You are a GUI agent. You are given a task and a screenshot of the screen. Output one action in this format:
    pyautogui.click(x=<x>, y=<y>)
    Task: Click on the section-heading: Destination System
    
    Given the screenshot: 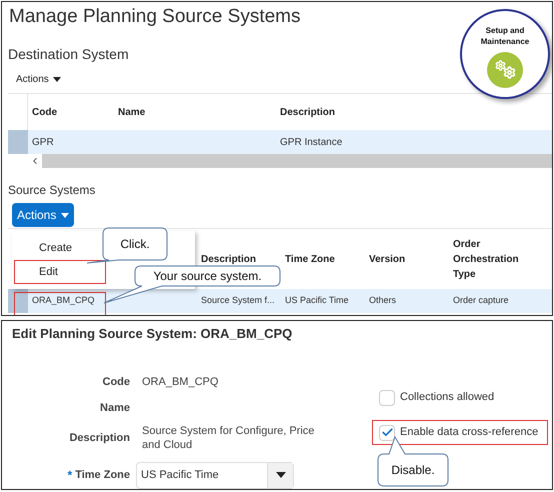 What is the action you would take?
    pyautogui.click(x=68, y=54)
    